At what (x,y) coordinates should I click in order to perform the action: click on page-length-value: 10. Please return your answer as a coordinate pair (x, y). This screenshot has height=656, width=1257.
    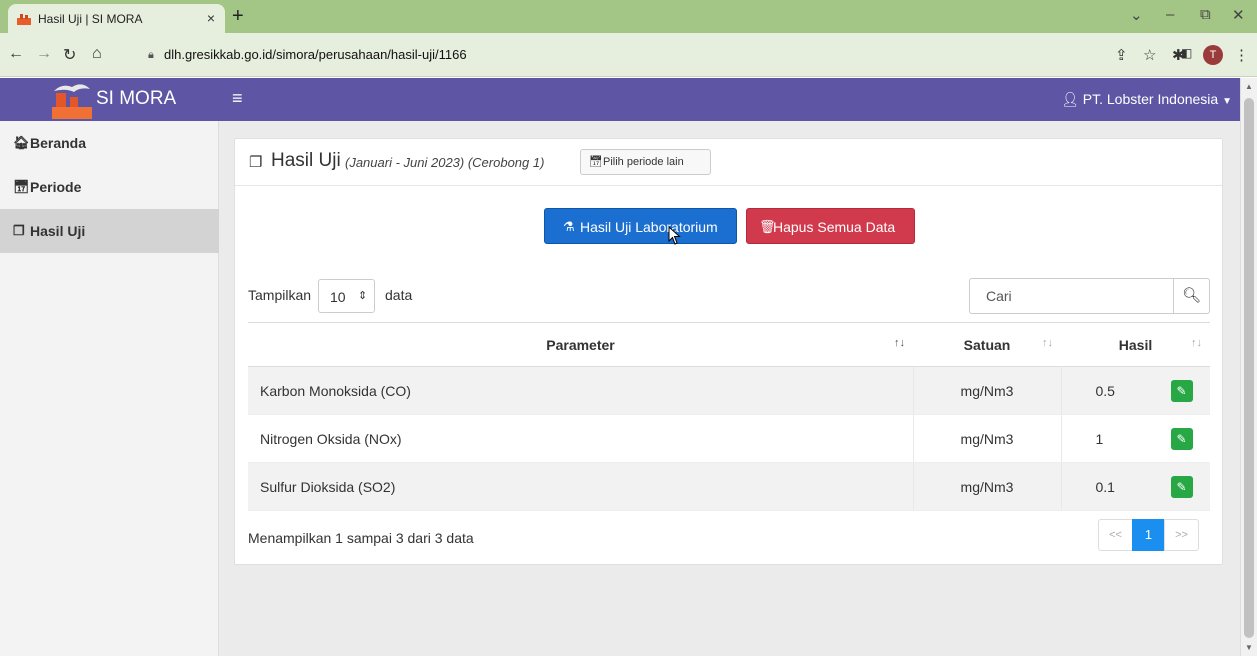
    Looking at the image, I should click on (338, 297).